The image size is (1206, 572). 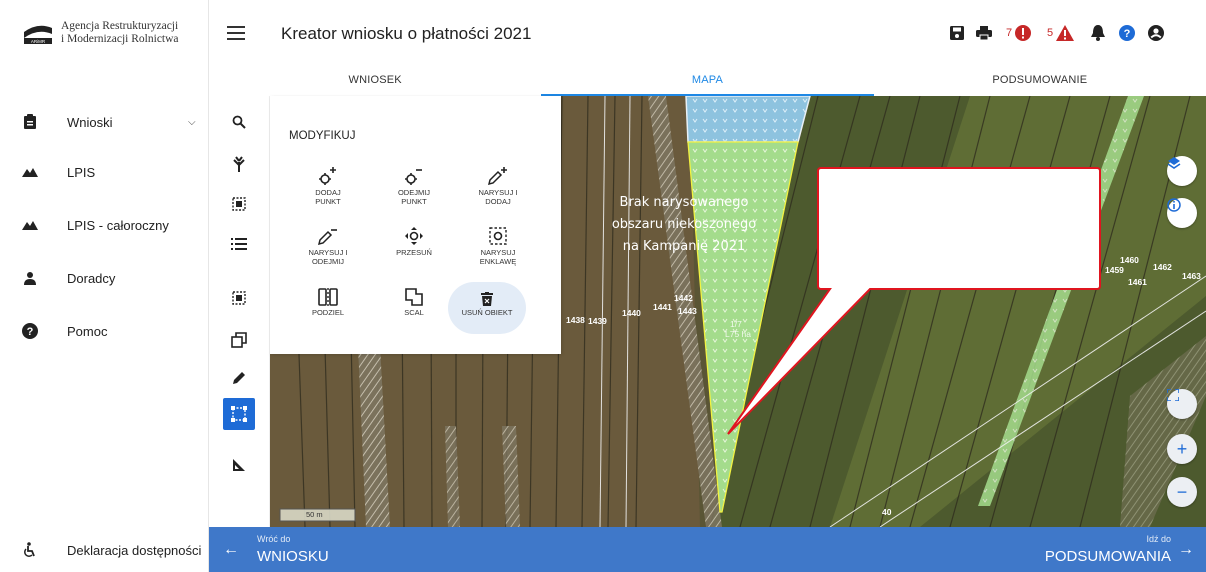 I want to click on sidebar-item-pomoc: ? Pomoc, so click(x=104, y=331).